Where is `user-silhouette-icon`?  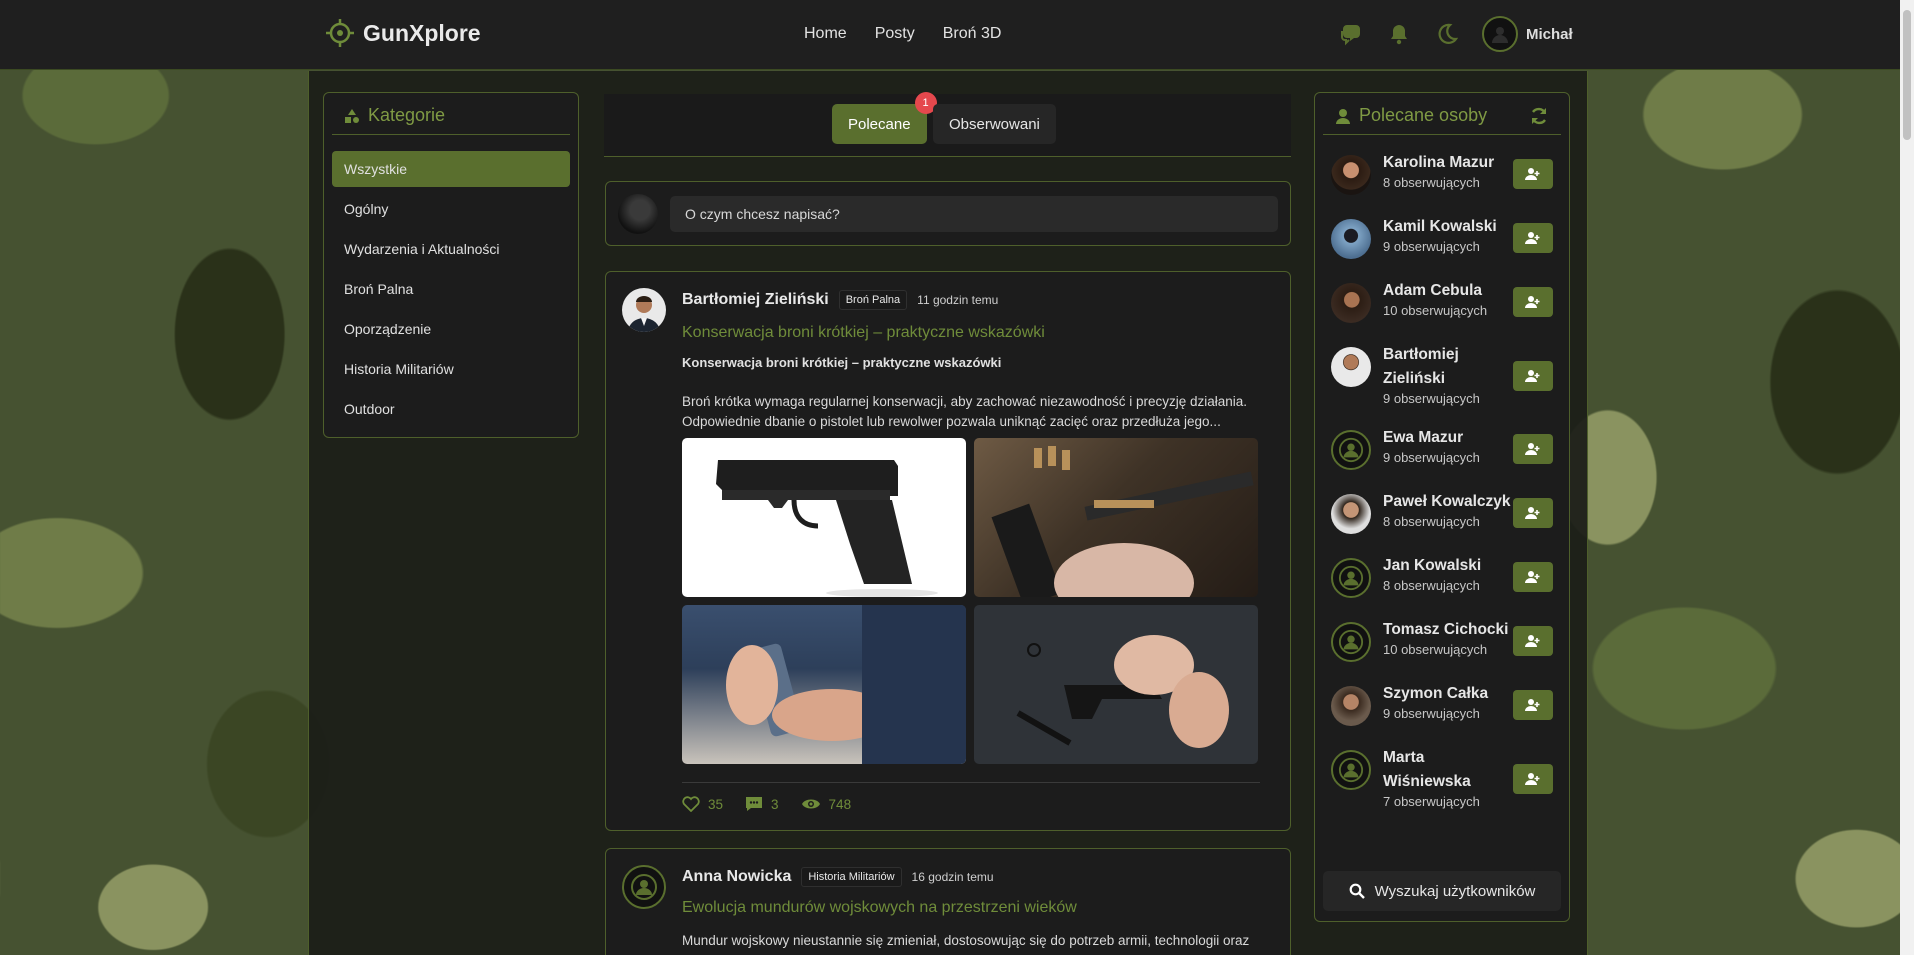 user-silhouette-icon is located at coordinates (644, 887).